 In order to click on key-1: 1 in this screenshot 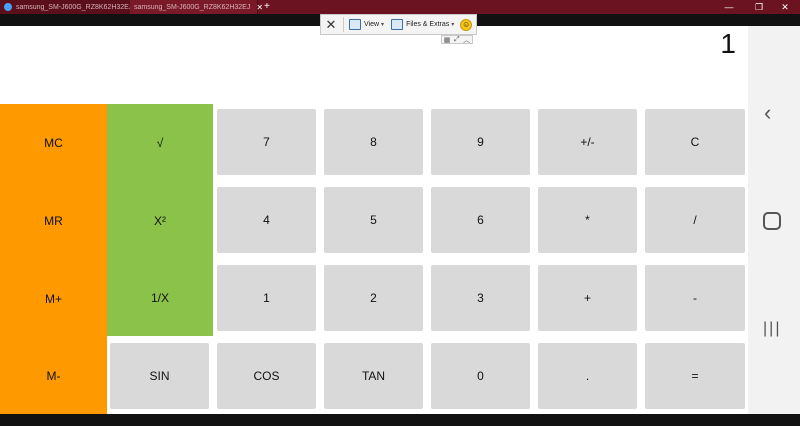, I will do `click(266, 298)`.